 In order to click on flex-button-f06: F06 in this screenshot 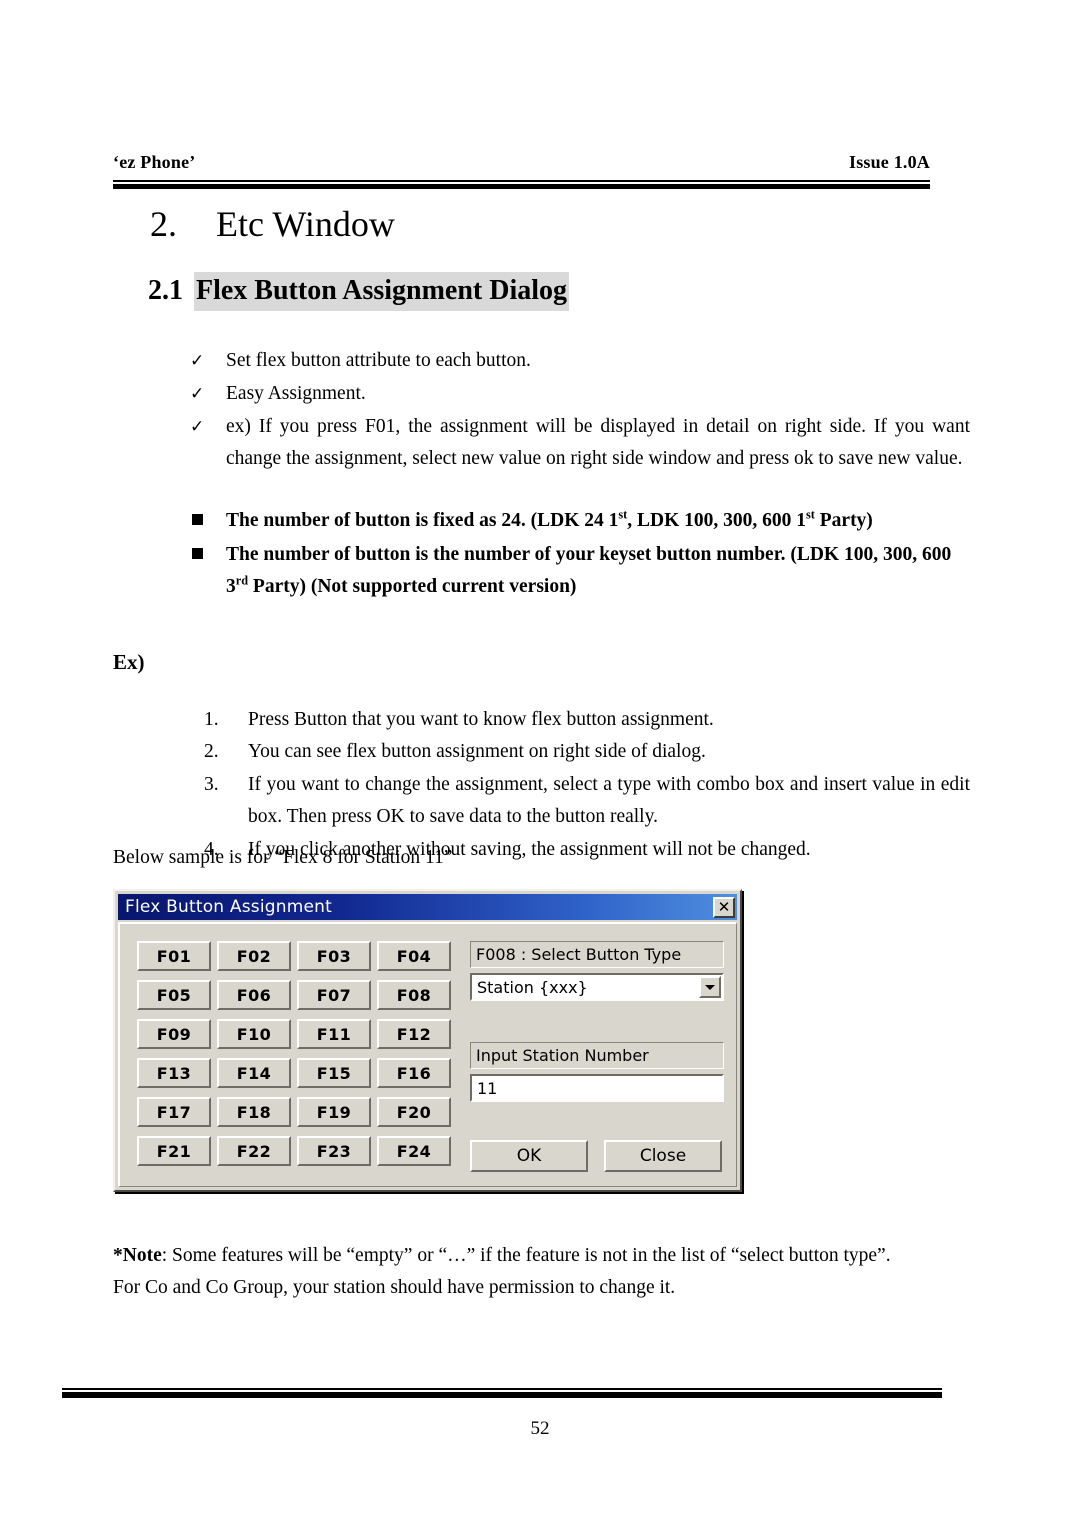, I will do `click(254, 995)`.